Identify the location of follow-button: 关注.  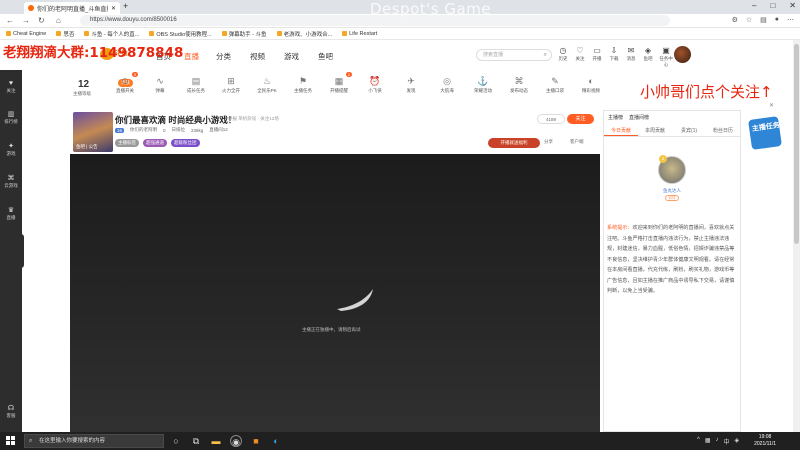
(580, 119).